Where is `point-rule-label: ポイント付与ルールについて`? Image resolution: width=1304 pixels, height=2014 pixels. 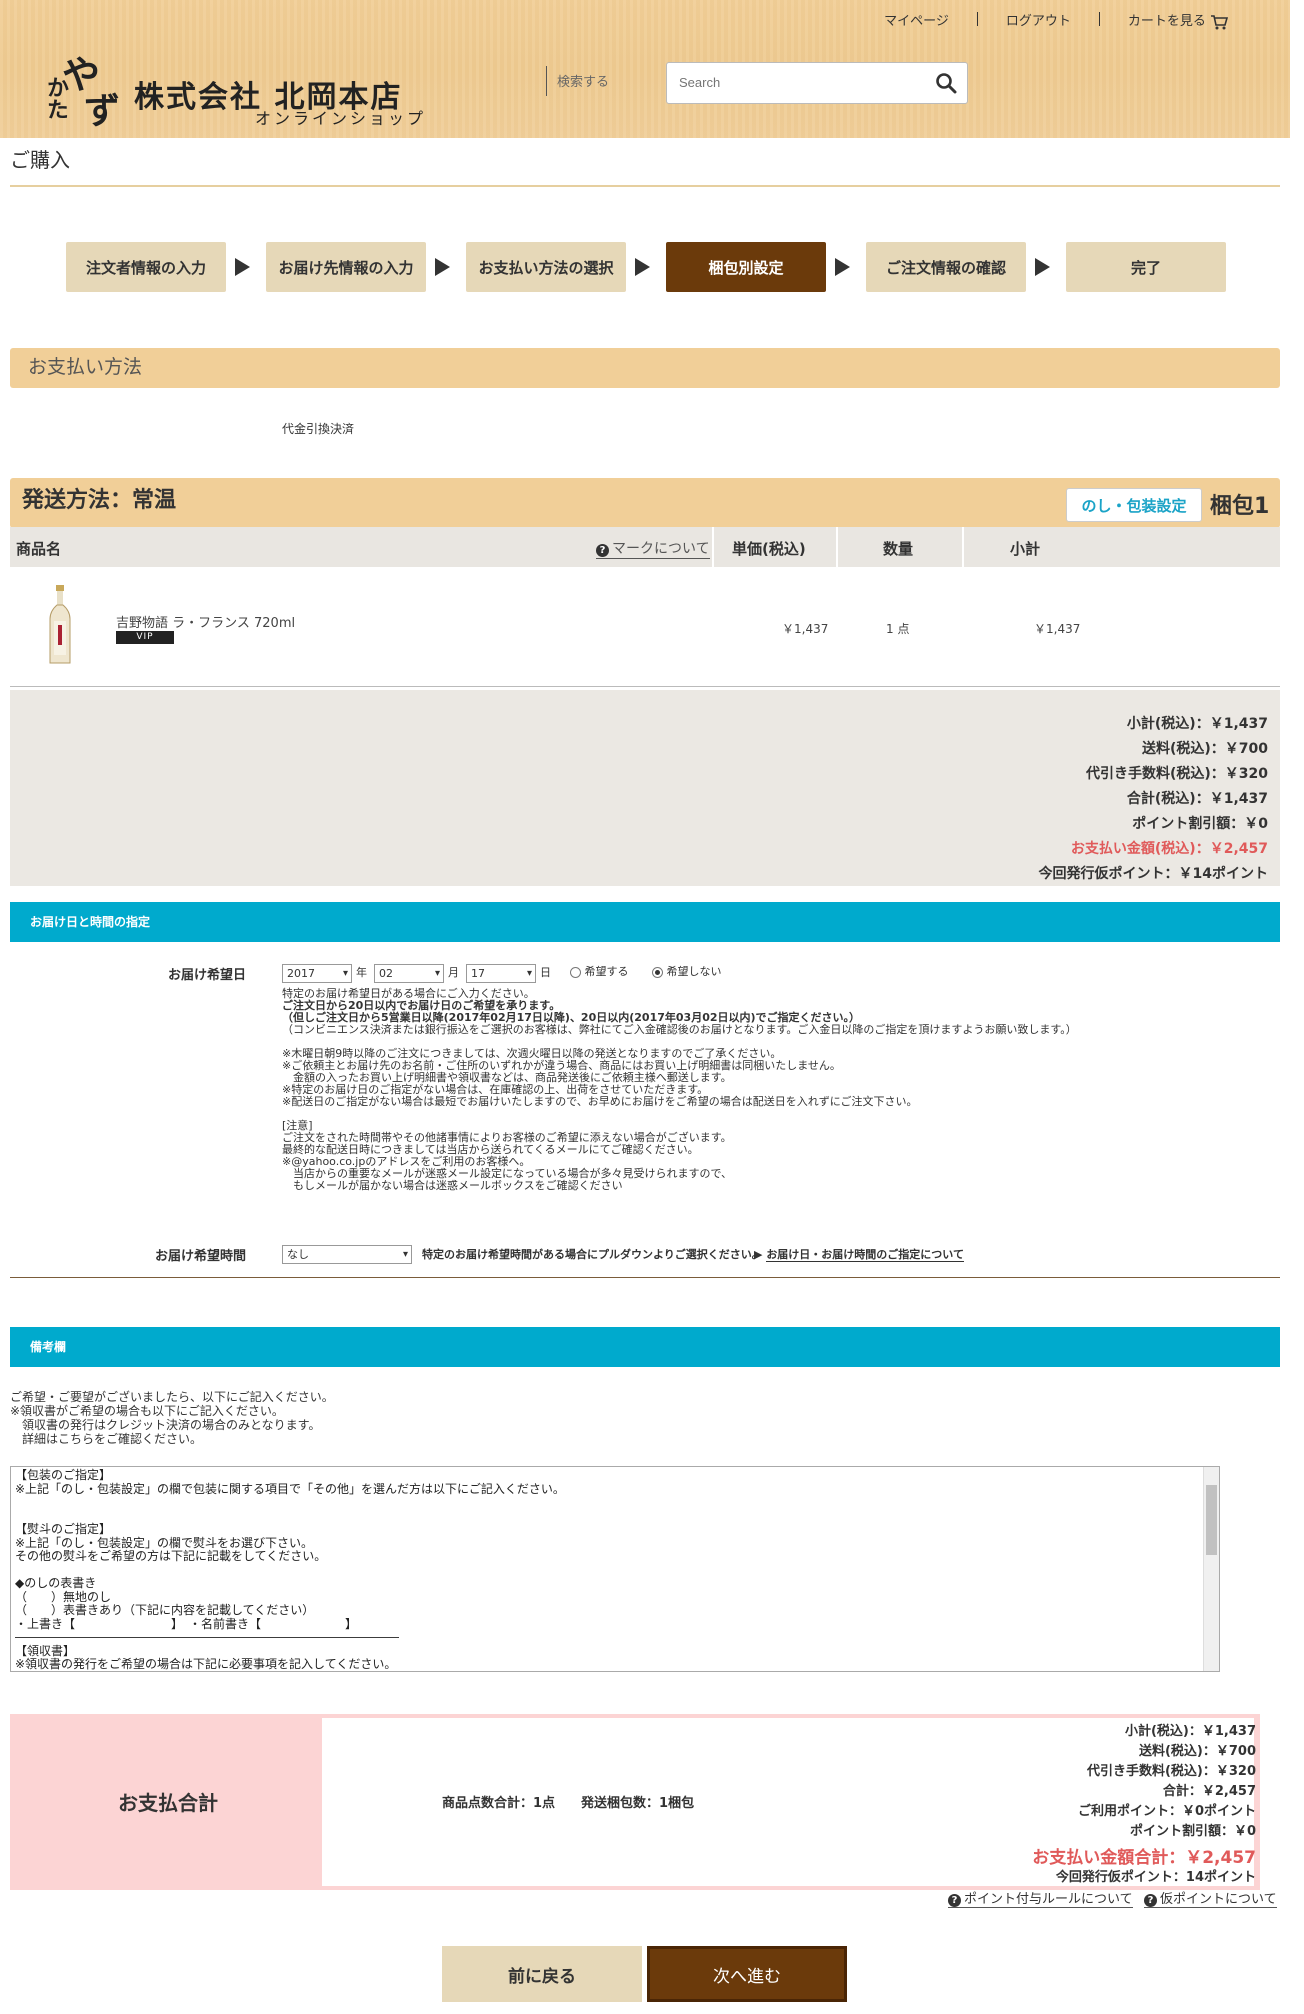 point-rule-label: ポイント付与ルールについて is located at coordinates (1048, 1899).